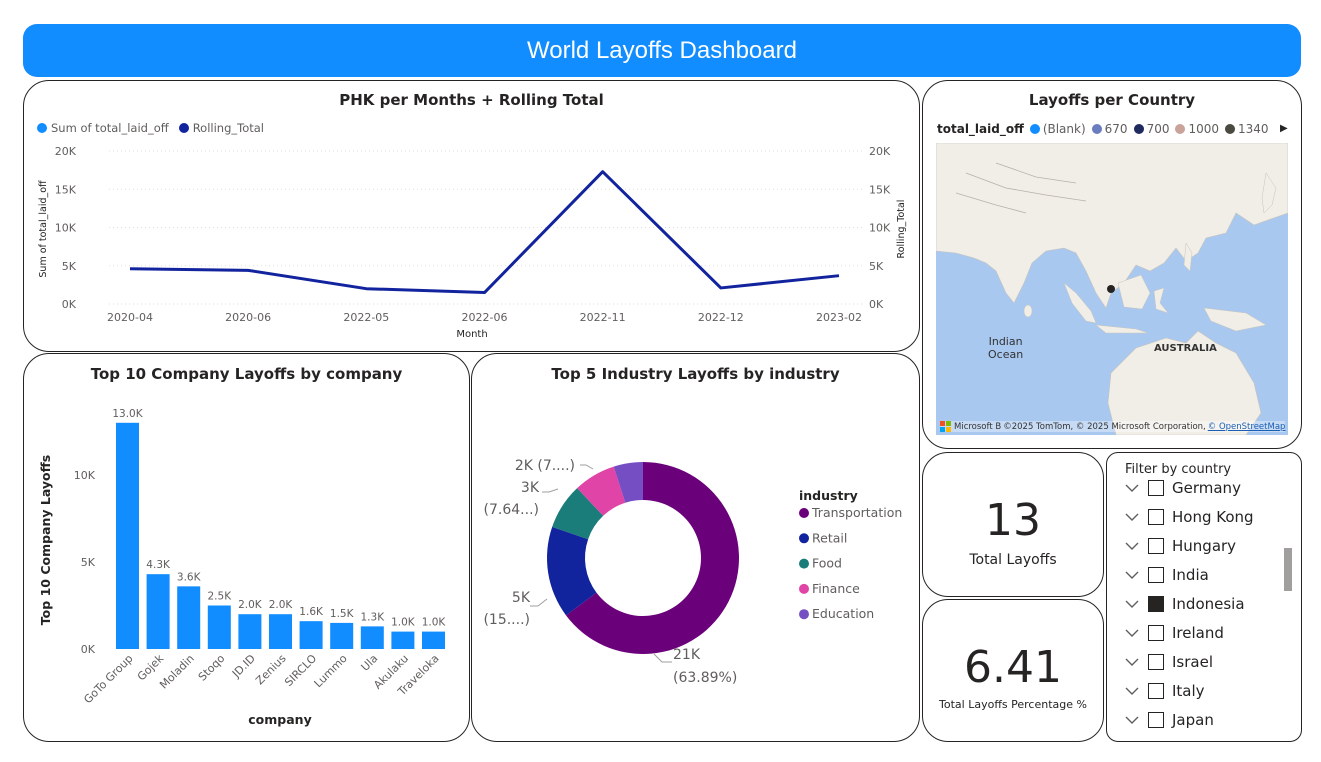  Describe the element at coordinates (843, 613) in the screenshot. I see `donut-legend-label: Education` at that location.